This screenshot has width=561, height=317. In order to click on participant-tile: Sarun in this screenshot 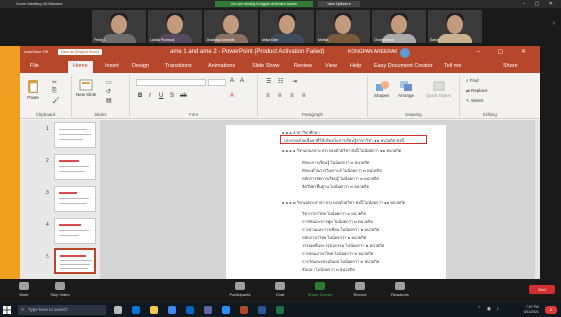, I will do `click(455, 26)`.